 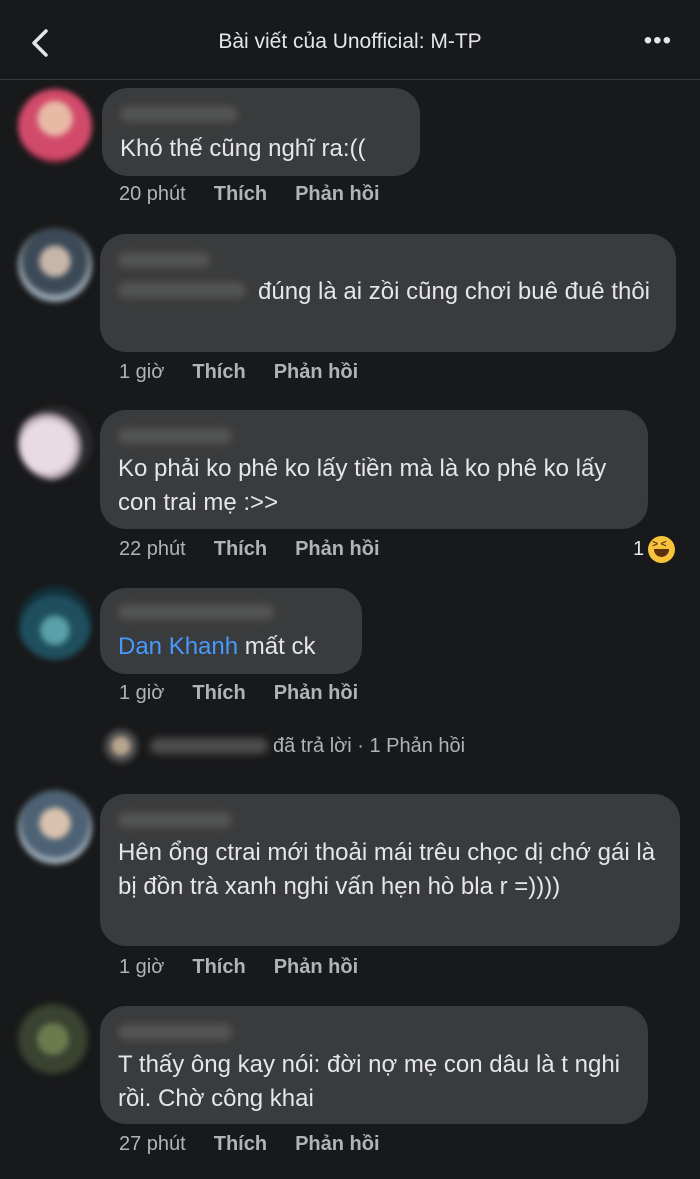 I want to click on comment-text: đúng là ai zồi cũng chơi buê đuê thôi, so click(x=454, y=291).